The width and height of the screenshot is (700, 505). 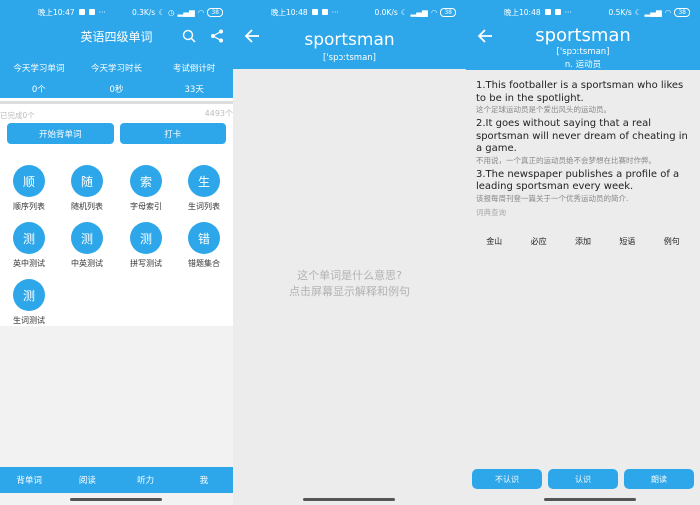 I want to click on grid-item-cn-en-test: 测 中英测试, so click(x=87, y=245).